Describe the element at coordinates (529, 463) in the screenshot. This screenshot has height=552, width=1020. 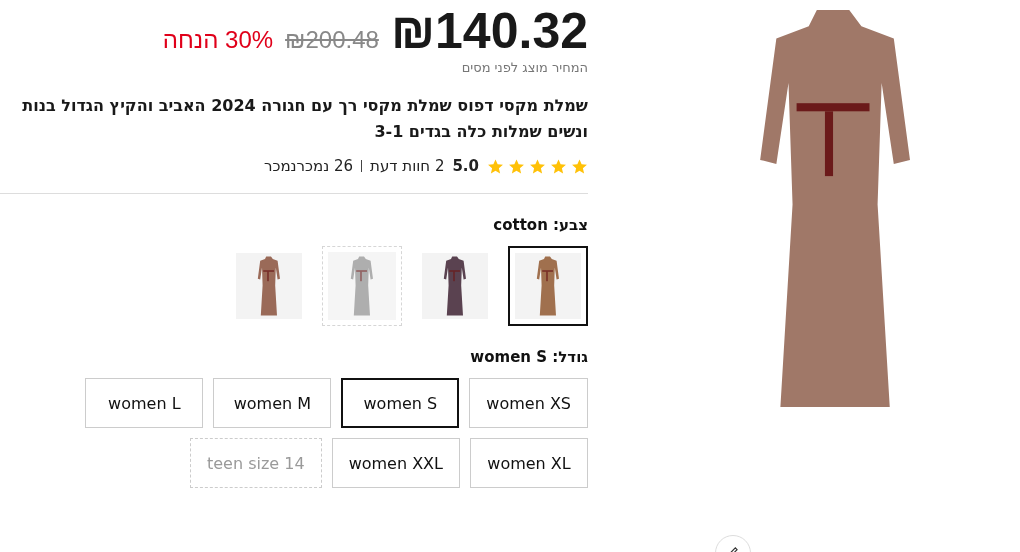
I see `size-option: women XL` at that location.